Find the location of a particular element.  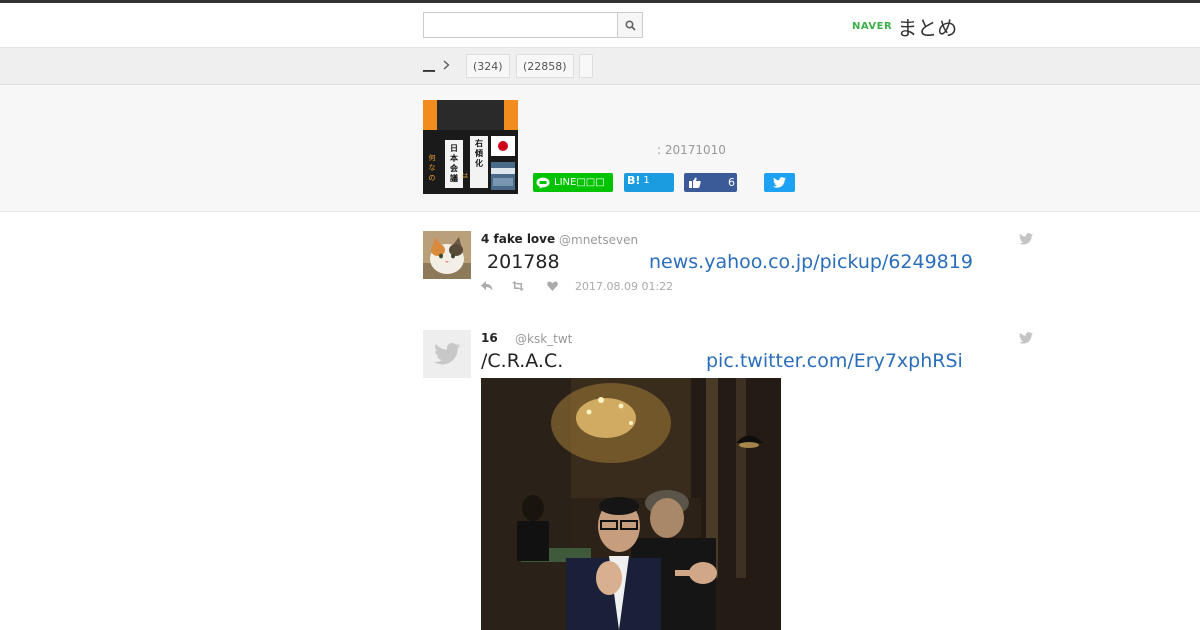

svg-text: 傾 is located at coordinates (479, 153).